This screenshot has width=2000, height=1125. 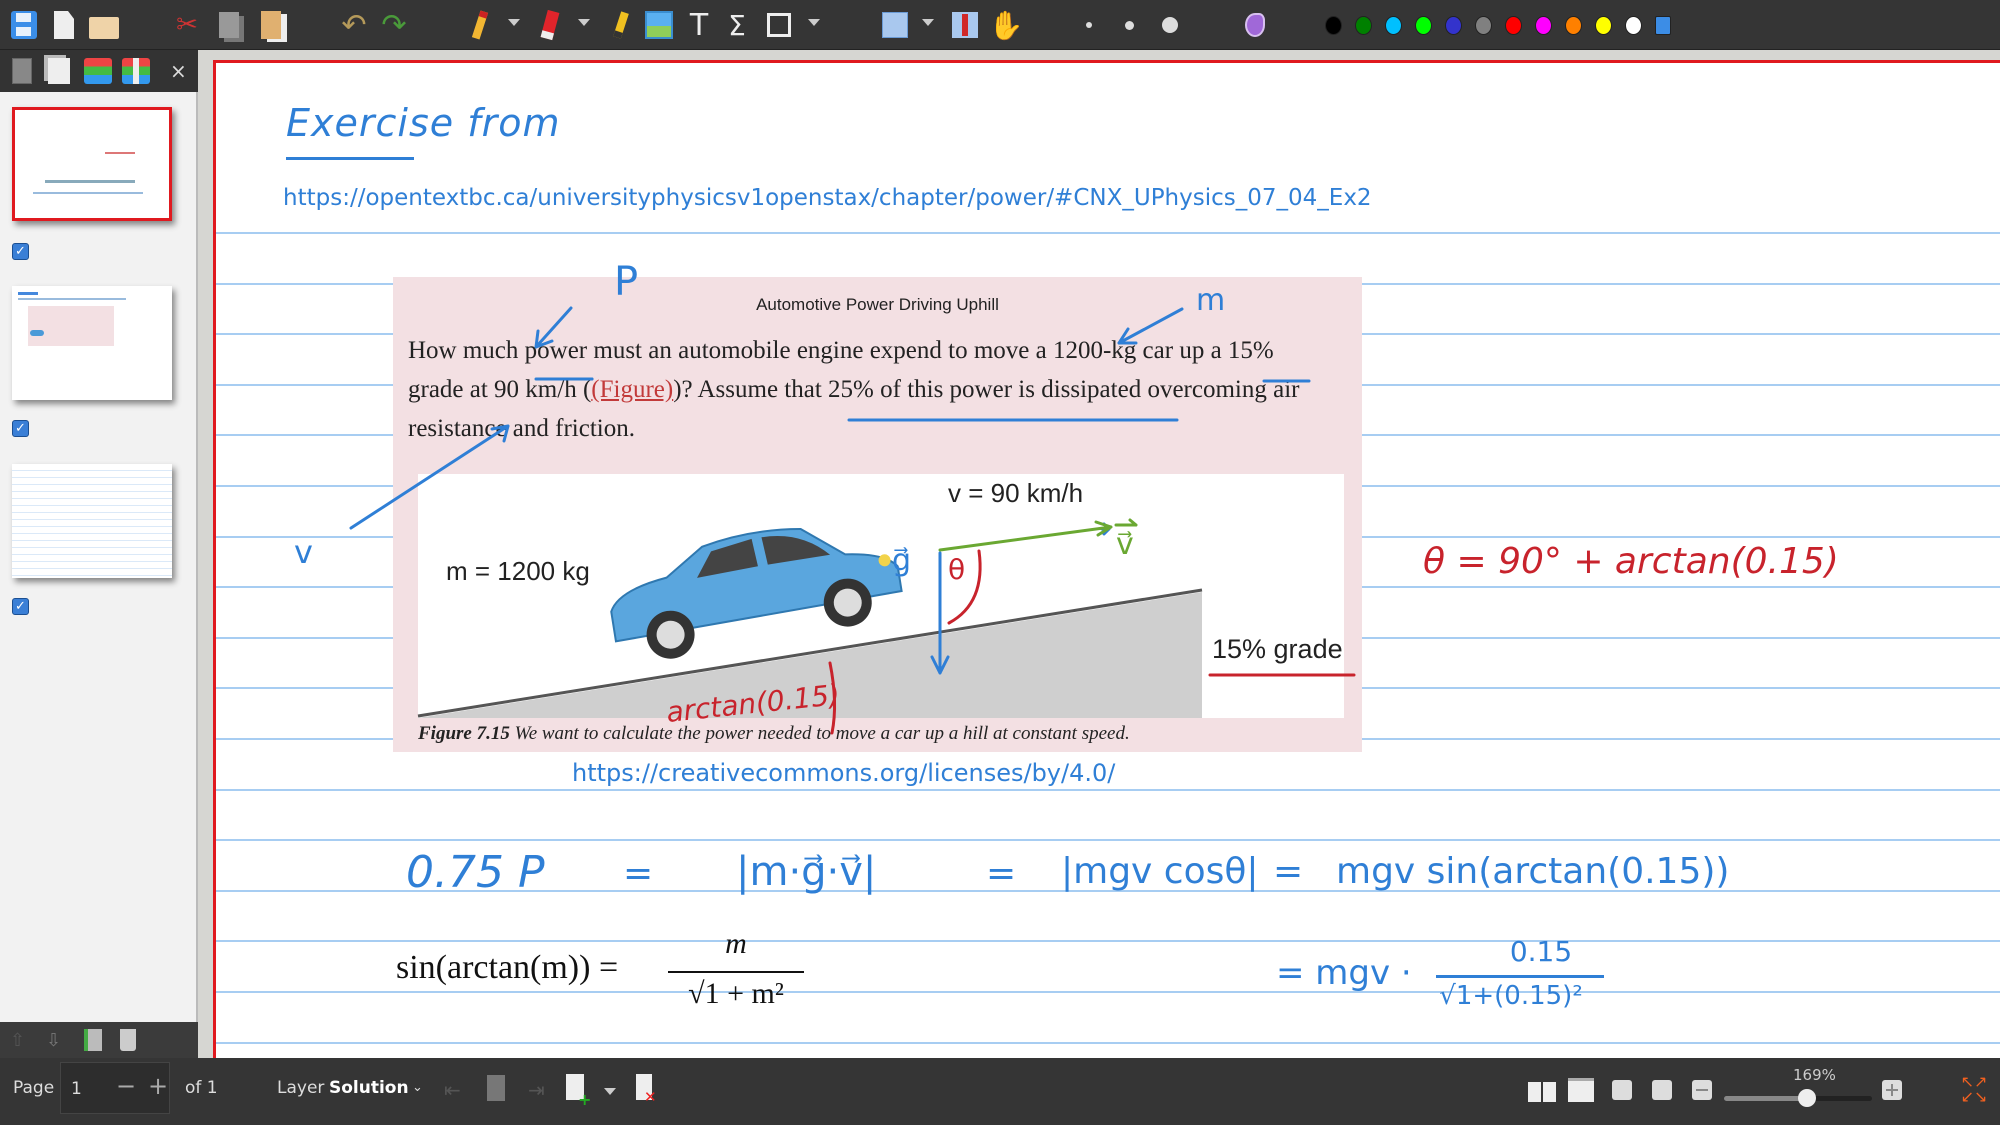 What do you see at coordinates (1126, 522) in the screenshot?
I see `v-arrow-label` at bounding box center [1126, 522].